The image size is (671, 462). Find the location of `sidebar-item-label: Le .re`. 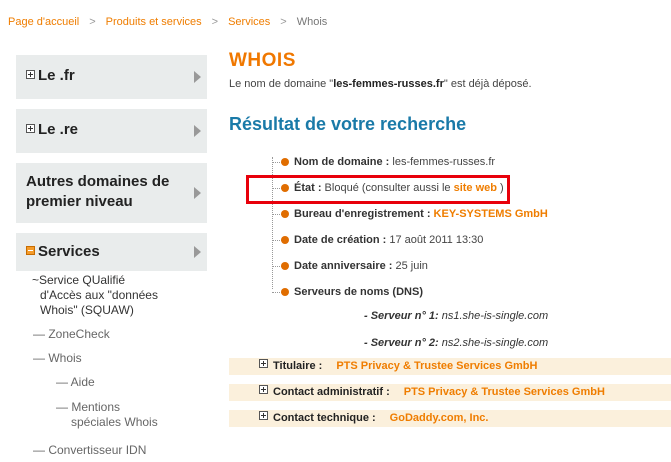

sidebar-item-label: Le .re is located at coordinates (58, 129).